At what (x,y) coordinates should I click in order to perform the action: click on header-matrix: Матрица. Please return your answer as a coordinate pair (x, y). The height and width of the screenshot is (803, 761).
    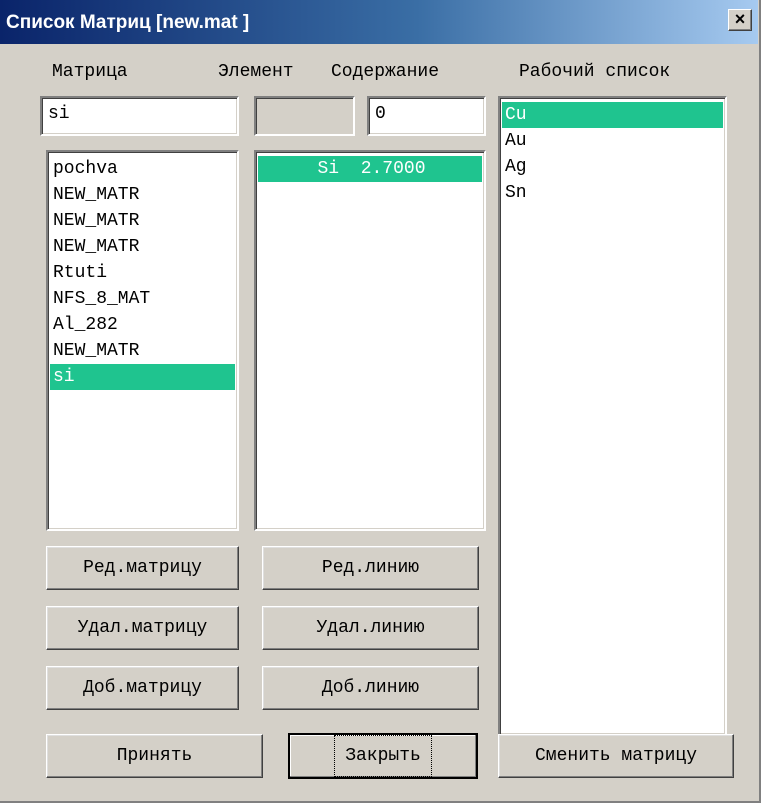
    Looking at the image, I should click on (90, 72).